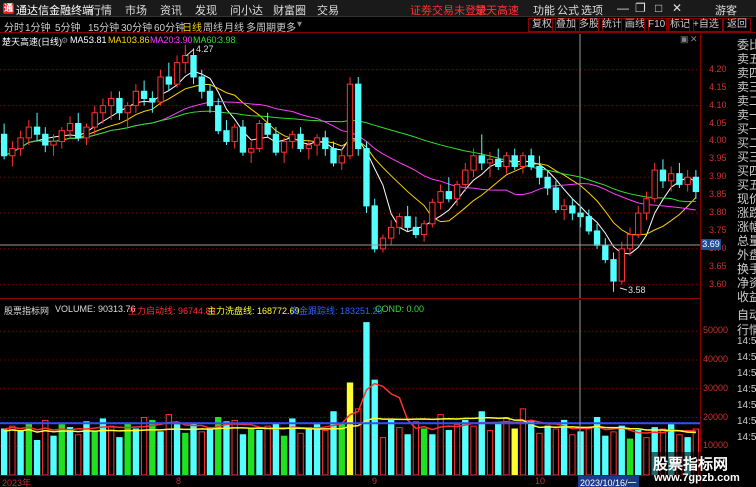 The height and width of the screenshot is (487, 756). Describe the element at coordinates (746, 297) in the screenshot. I see `quote-field-label: 收益` at that location.